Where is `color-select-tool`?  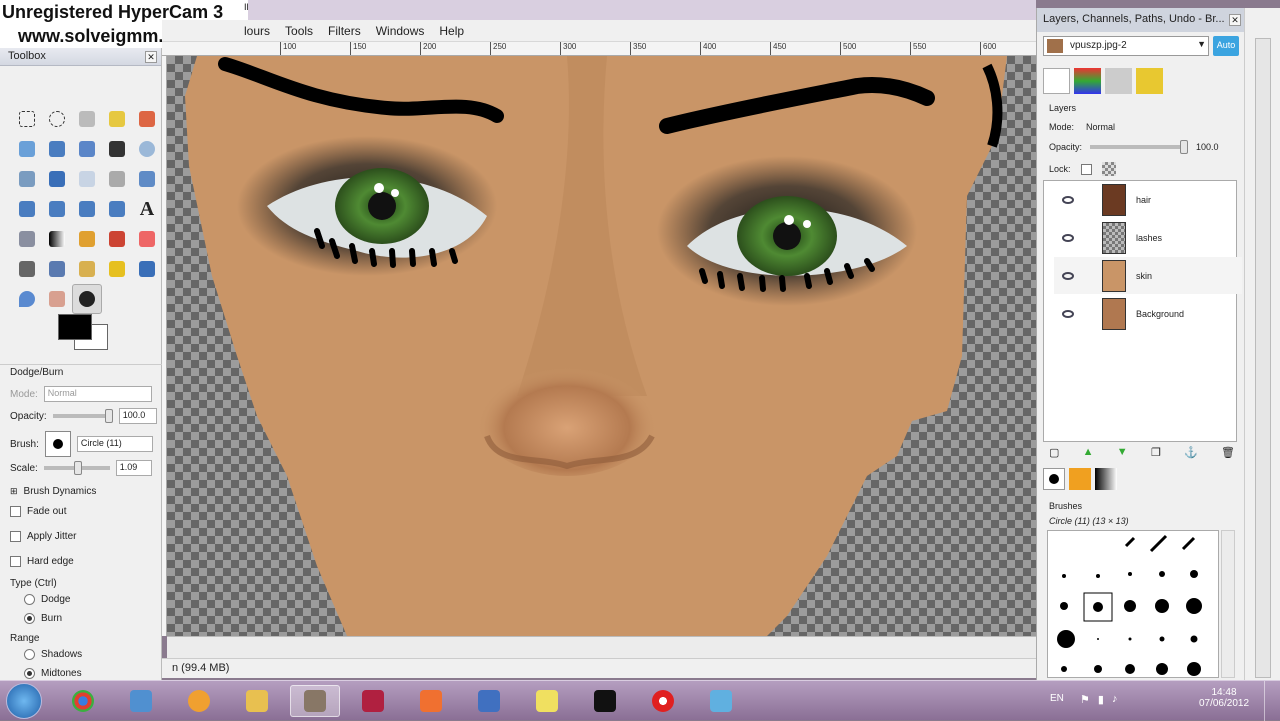 color-select-tool is located at coordinates (147, 119).